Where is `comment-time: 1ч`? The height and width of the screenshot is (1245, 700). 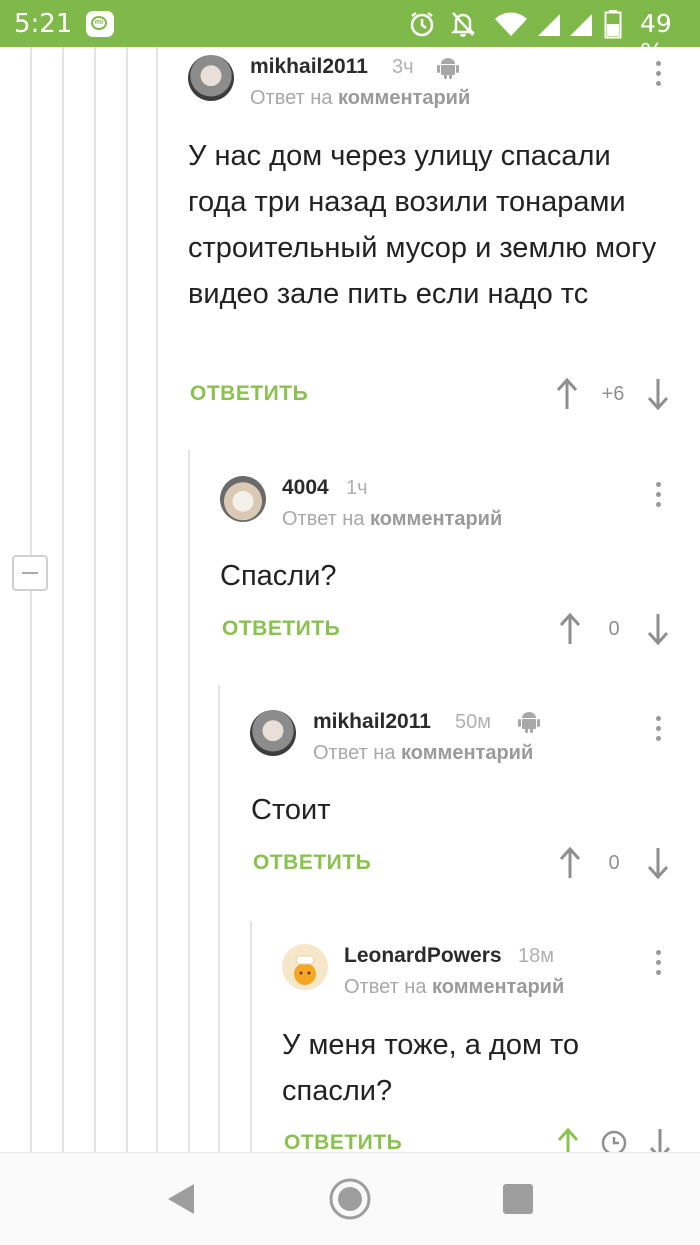 comment-time: 1ч is located at coordinates (357, 488).